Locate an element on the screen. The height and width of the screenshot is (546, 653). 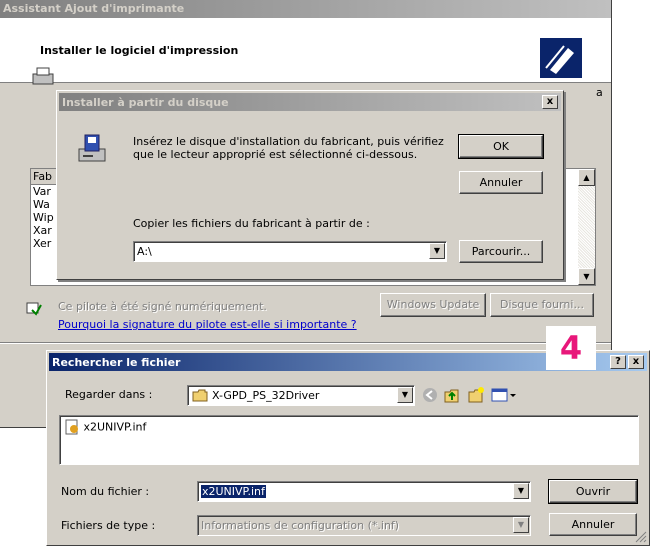
help-button: ? is located at coordinates (618, 362).